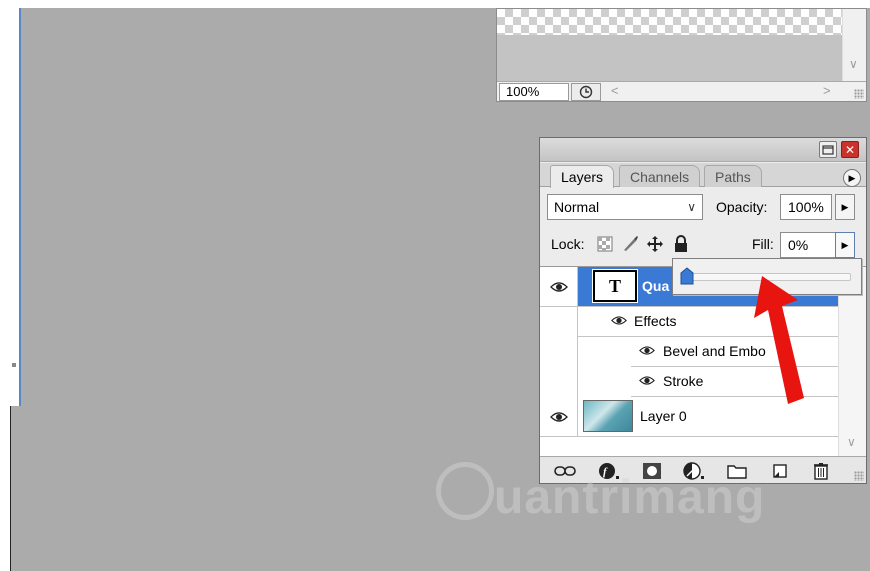  What do you see at coordinates (683, 381) in the screenshot?
I see `stroke-label: Stroke` at bounding box center [683, 381].